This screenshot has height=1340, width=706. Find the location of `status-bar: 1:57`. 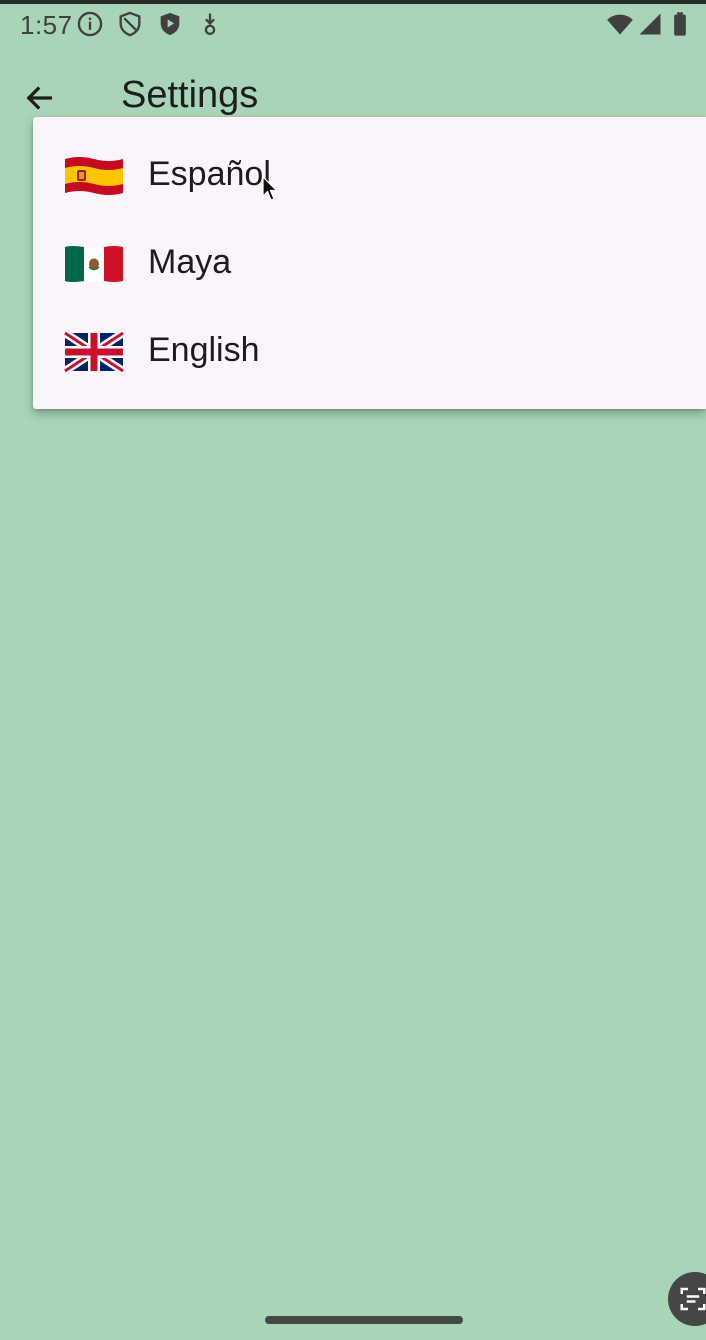

status-bar: 1:57 is located at coordinates (353, 25).